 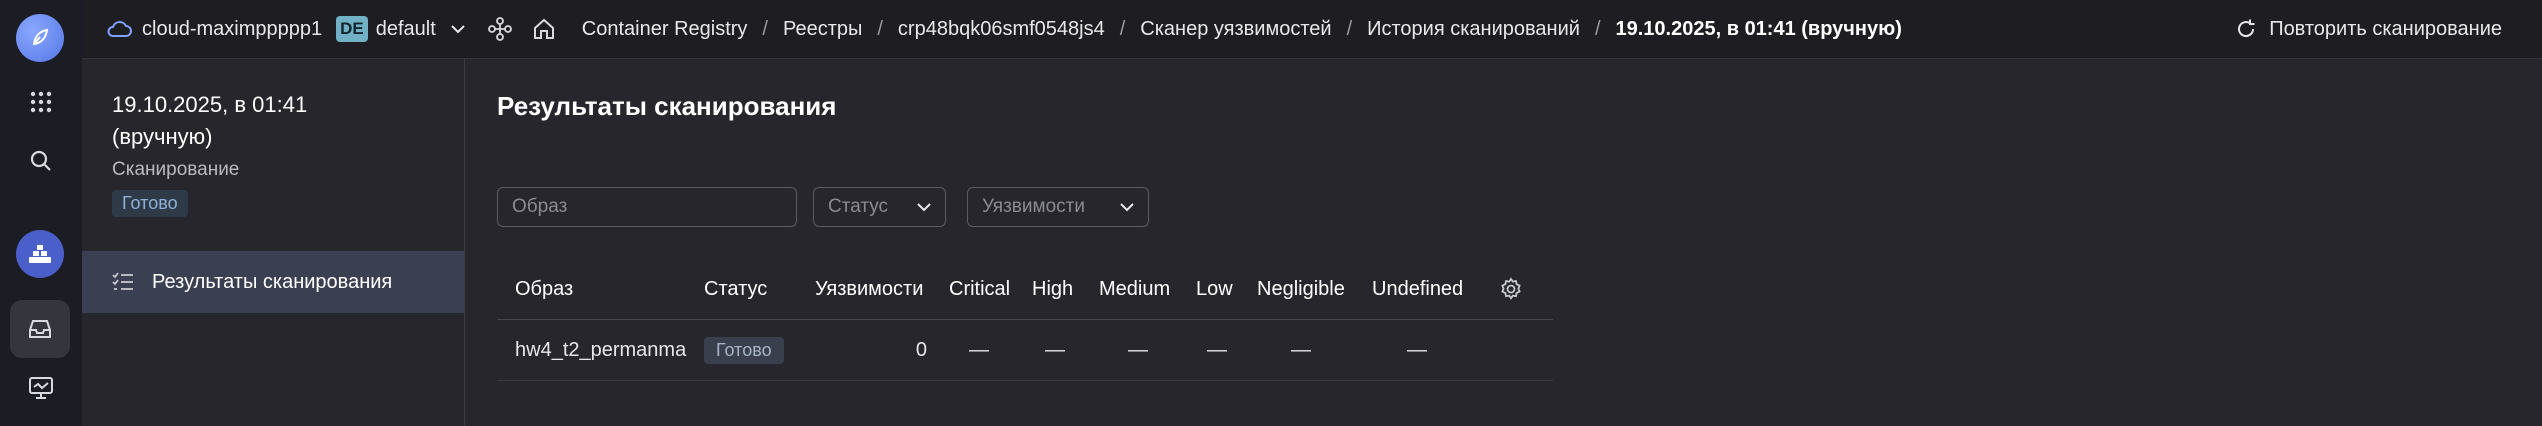 I want to click on vuln-filter-select: Уязвимости, so click(x=1058, y=207).